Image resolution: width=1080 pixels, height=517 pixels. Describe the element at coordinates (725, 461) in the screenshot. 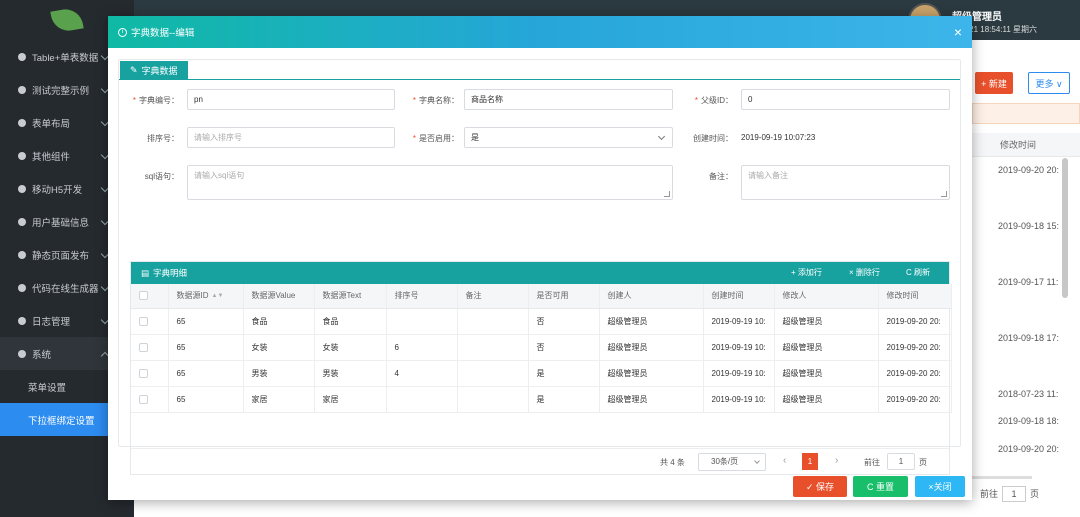

I see `page-size-value: 30条/页` at that location.